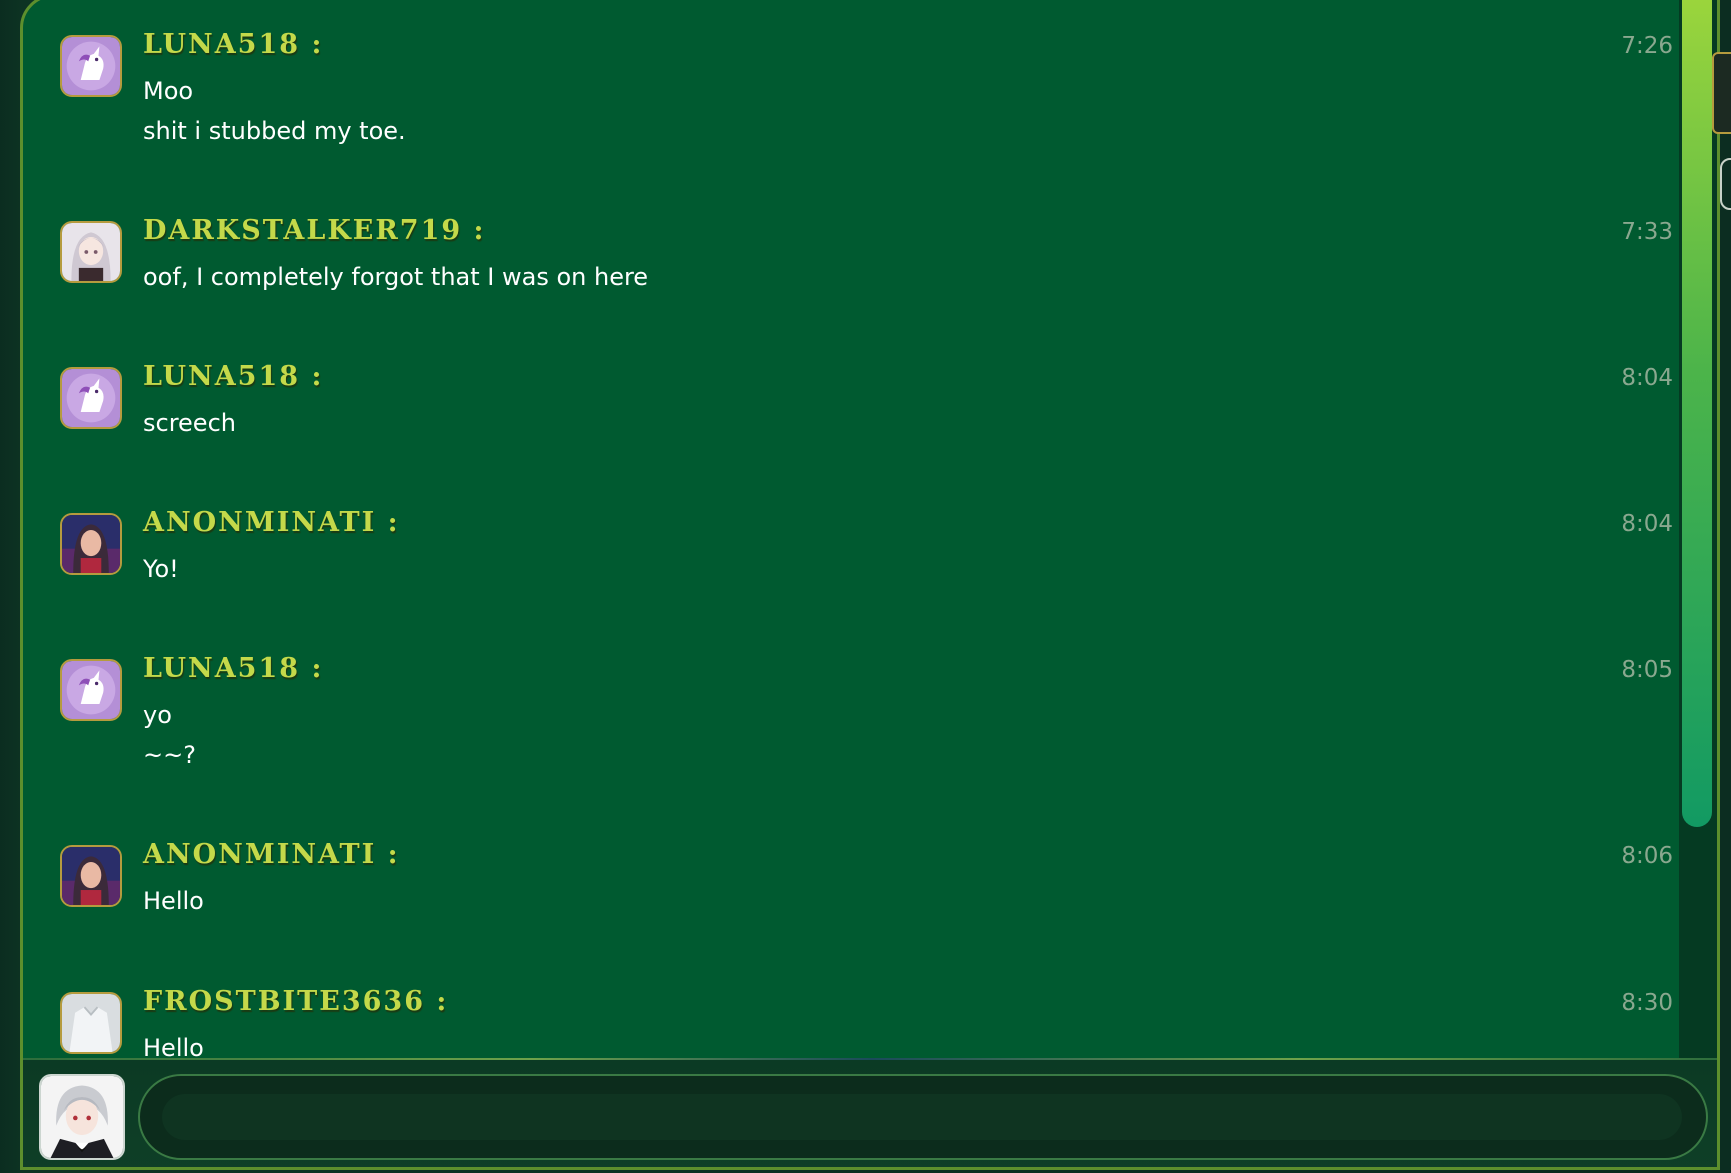 The height and width of the screenshot is (1173, 1731). I want to click on message-line: screech, so click(189, 423).